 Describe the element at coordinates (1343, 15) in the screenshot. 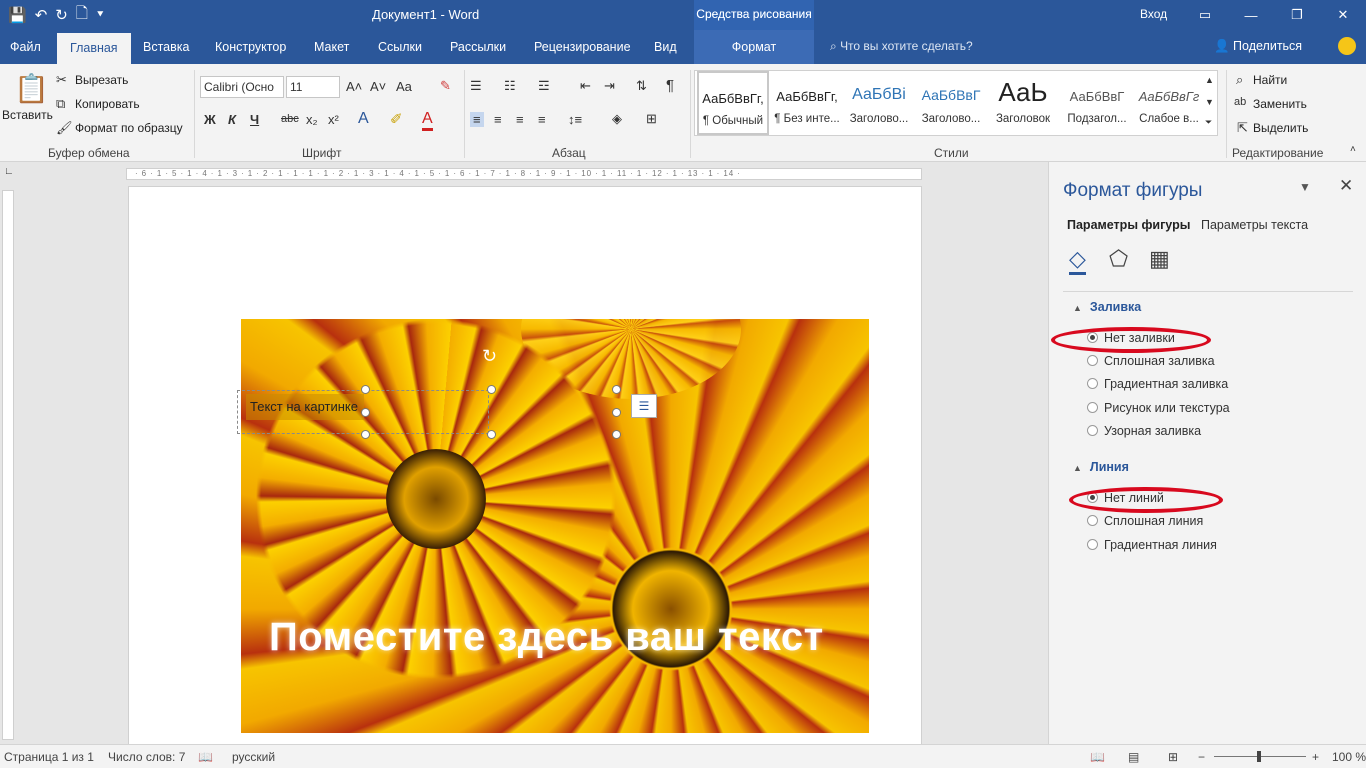

I see `close-window-icon: ✕` at that location.